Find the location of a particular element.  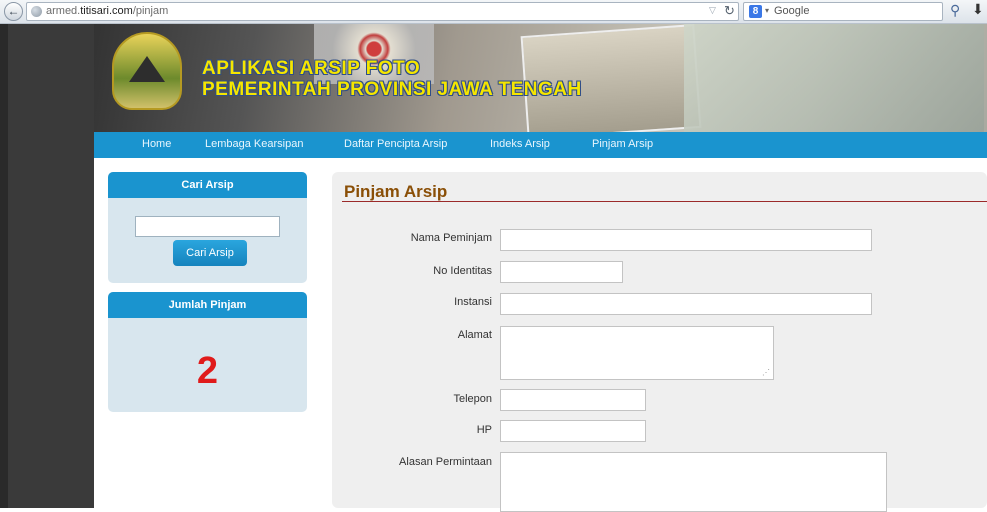

nama-peminjam-field is located at coordinates (686, 240).